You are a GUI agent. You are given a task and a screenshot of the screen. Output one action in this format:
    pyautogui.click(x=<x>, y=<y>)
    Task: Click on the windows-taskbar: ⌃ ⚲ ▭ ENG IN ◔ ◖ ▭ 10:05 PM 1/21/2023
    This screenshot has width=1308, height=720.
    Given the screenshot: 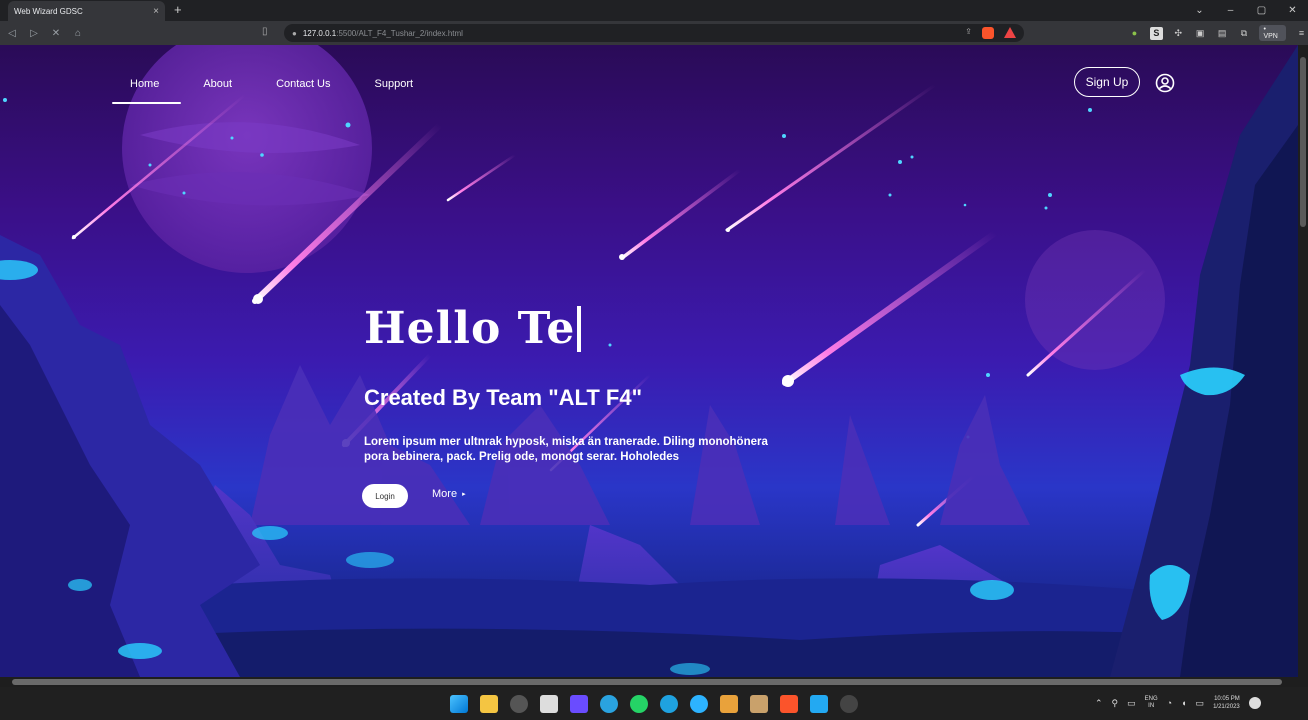 What is the action you would take?
    pyautogui.click(x=654, y=703)
    